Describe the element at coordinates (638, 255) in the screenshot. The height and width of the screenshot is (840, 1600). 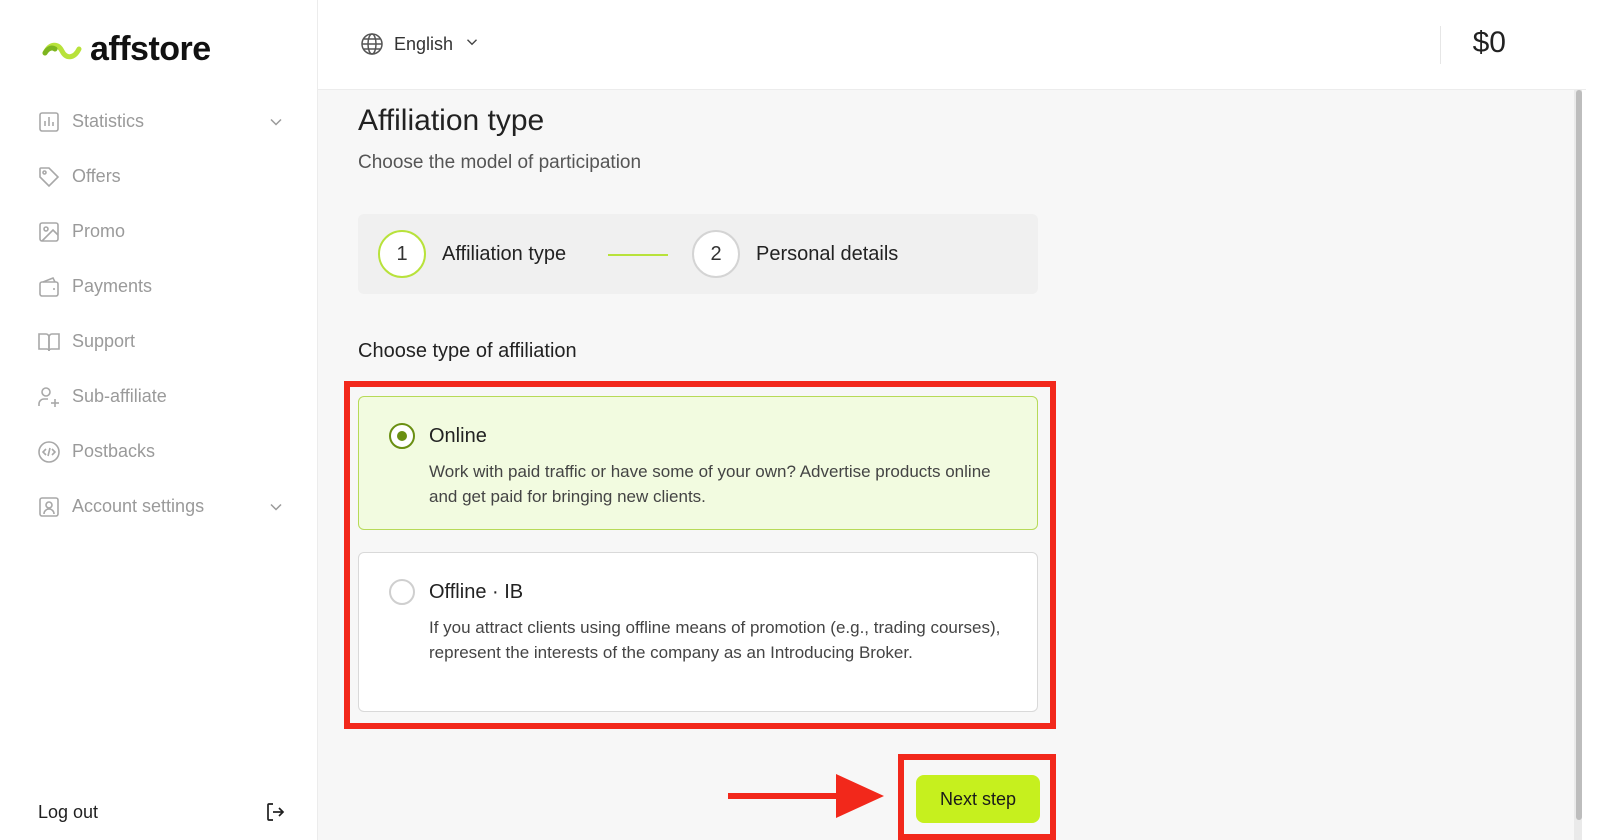
I see `step-connector` at that location.